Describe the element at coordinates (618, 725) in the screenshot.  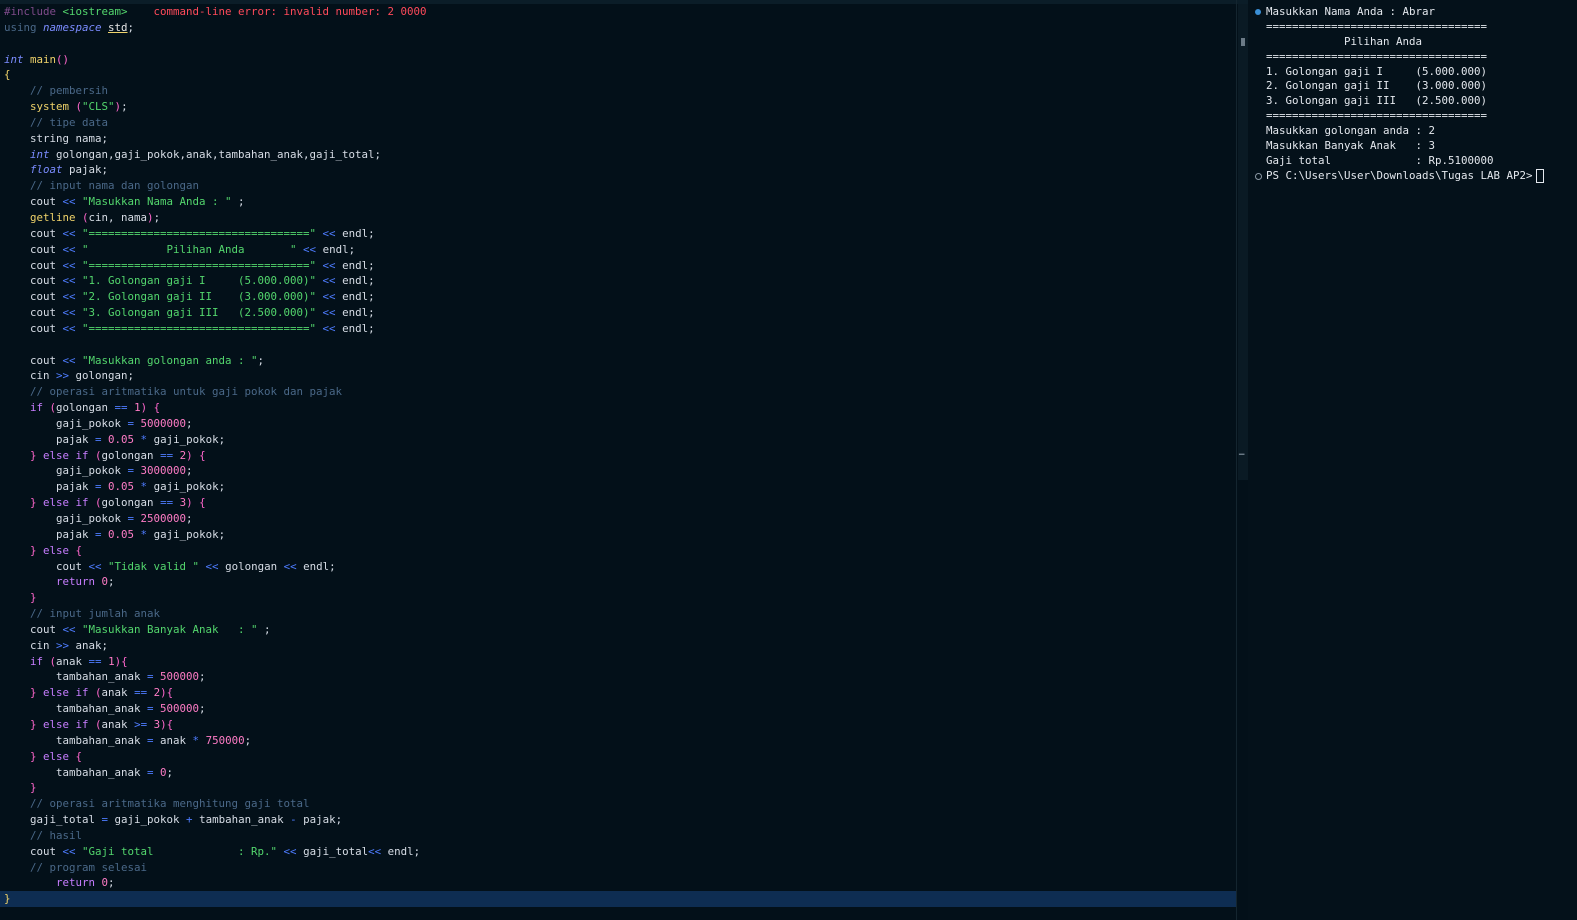
I see `code-line: } else if (anak >= 3){` at that location.